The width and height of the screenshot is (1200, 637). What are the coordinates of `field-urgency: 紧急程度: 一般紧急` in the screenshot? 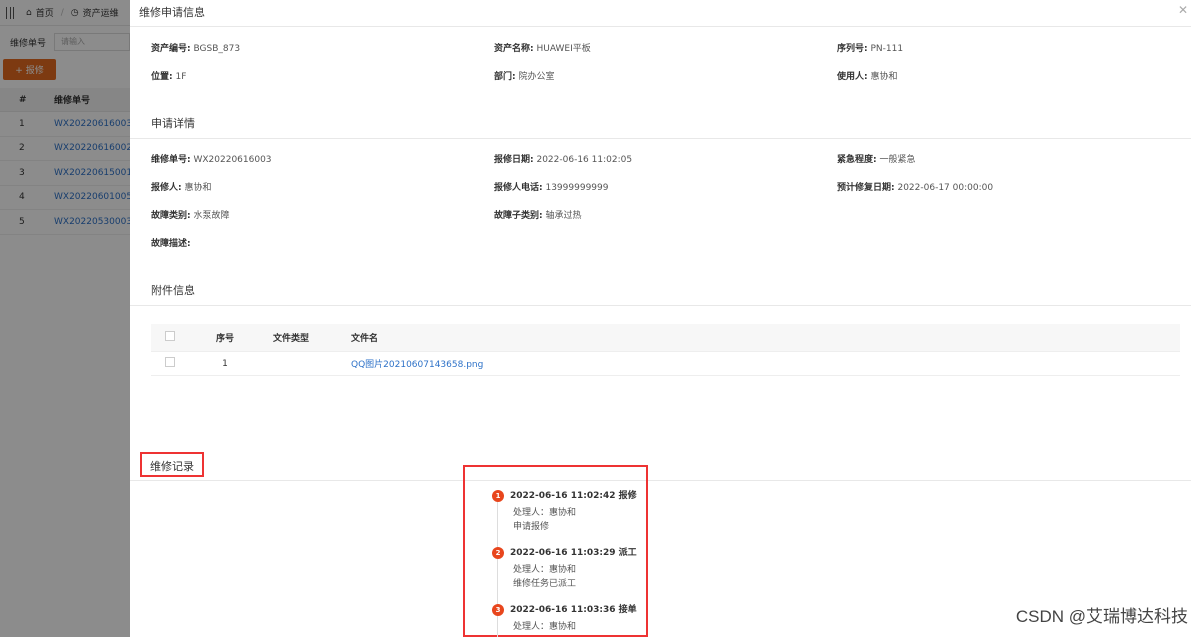 It's located at (876, 158).